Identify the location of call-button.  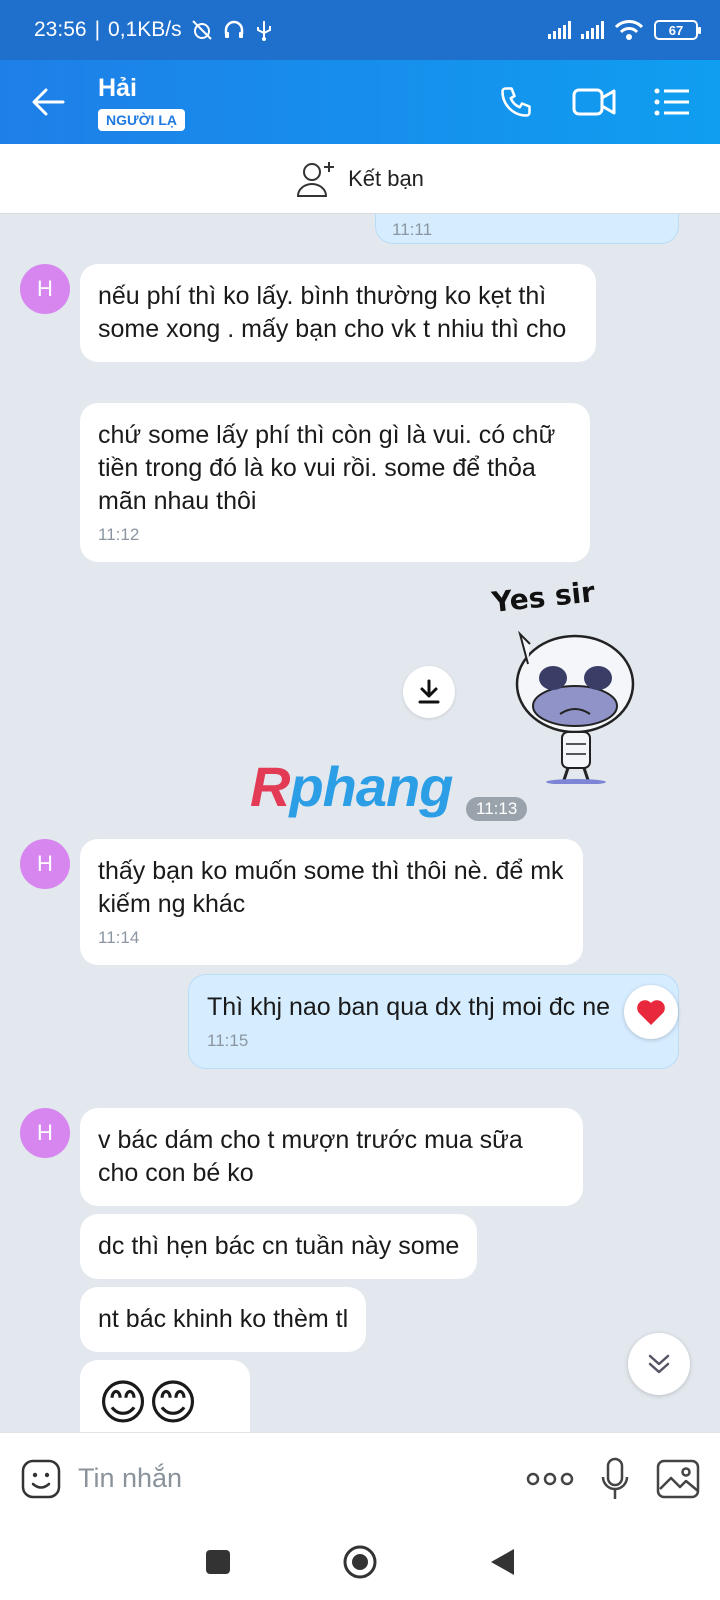
(516, 102).